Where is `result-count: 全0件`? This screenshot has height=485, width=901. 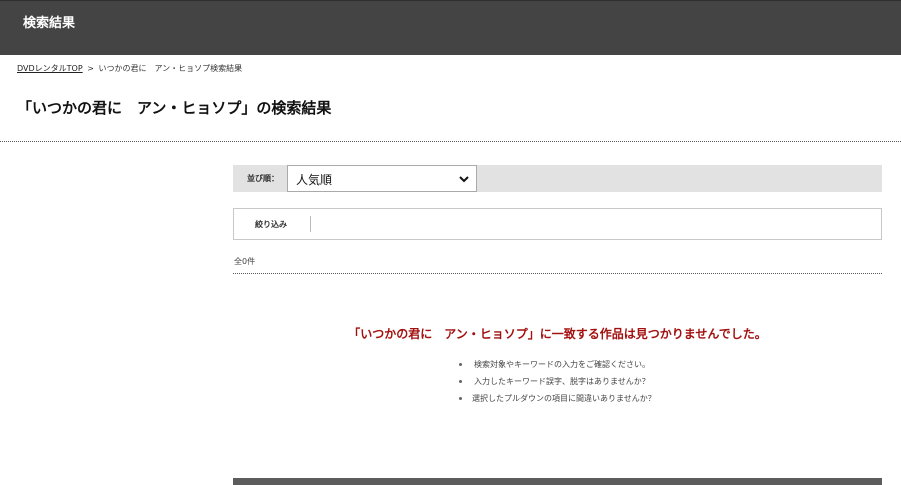 result-count: 全0件 is located at coordinates (245, 261).